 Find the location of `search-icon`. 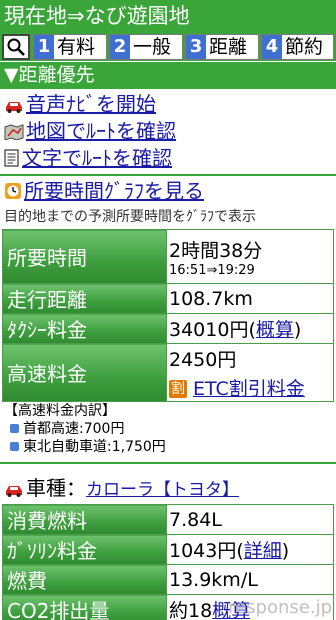

search-icon is located at coordinates (16, 47).